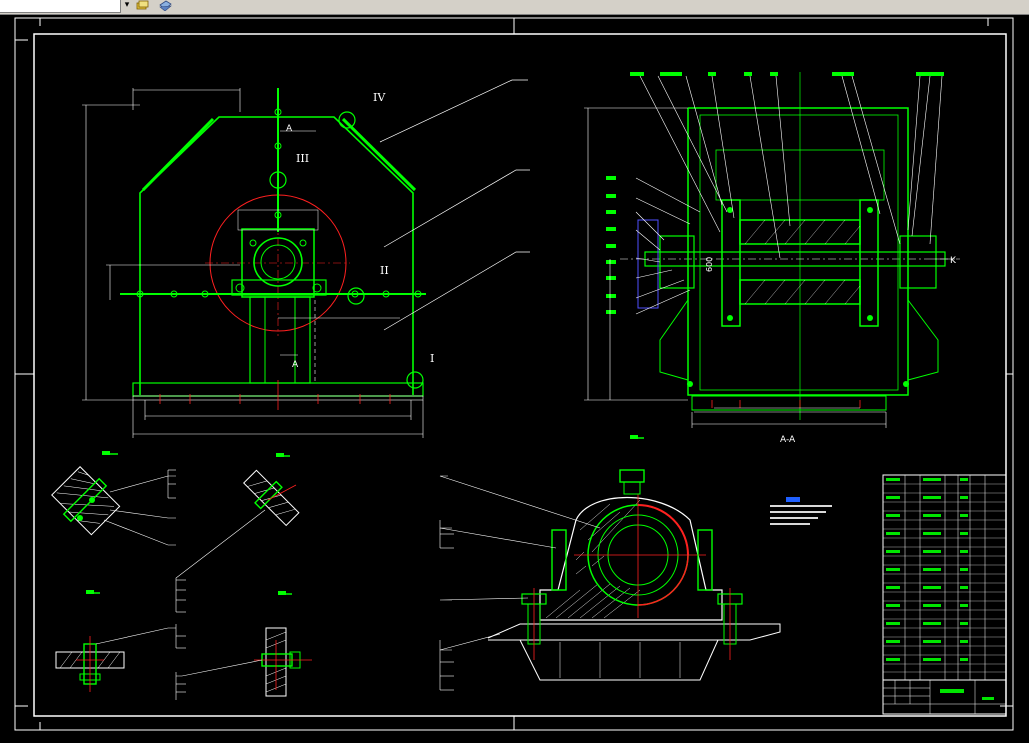 This screenshot has height=743, width=1029. Describe the element at coordinates (165, 5) in the screenshot. I see `layer-previous-icon` at that location.